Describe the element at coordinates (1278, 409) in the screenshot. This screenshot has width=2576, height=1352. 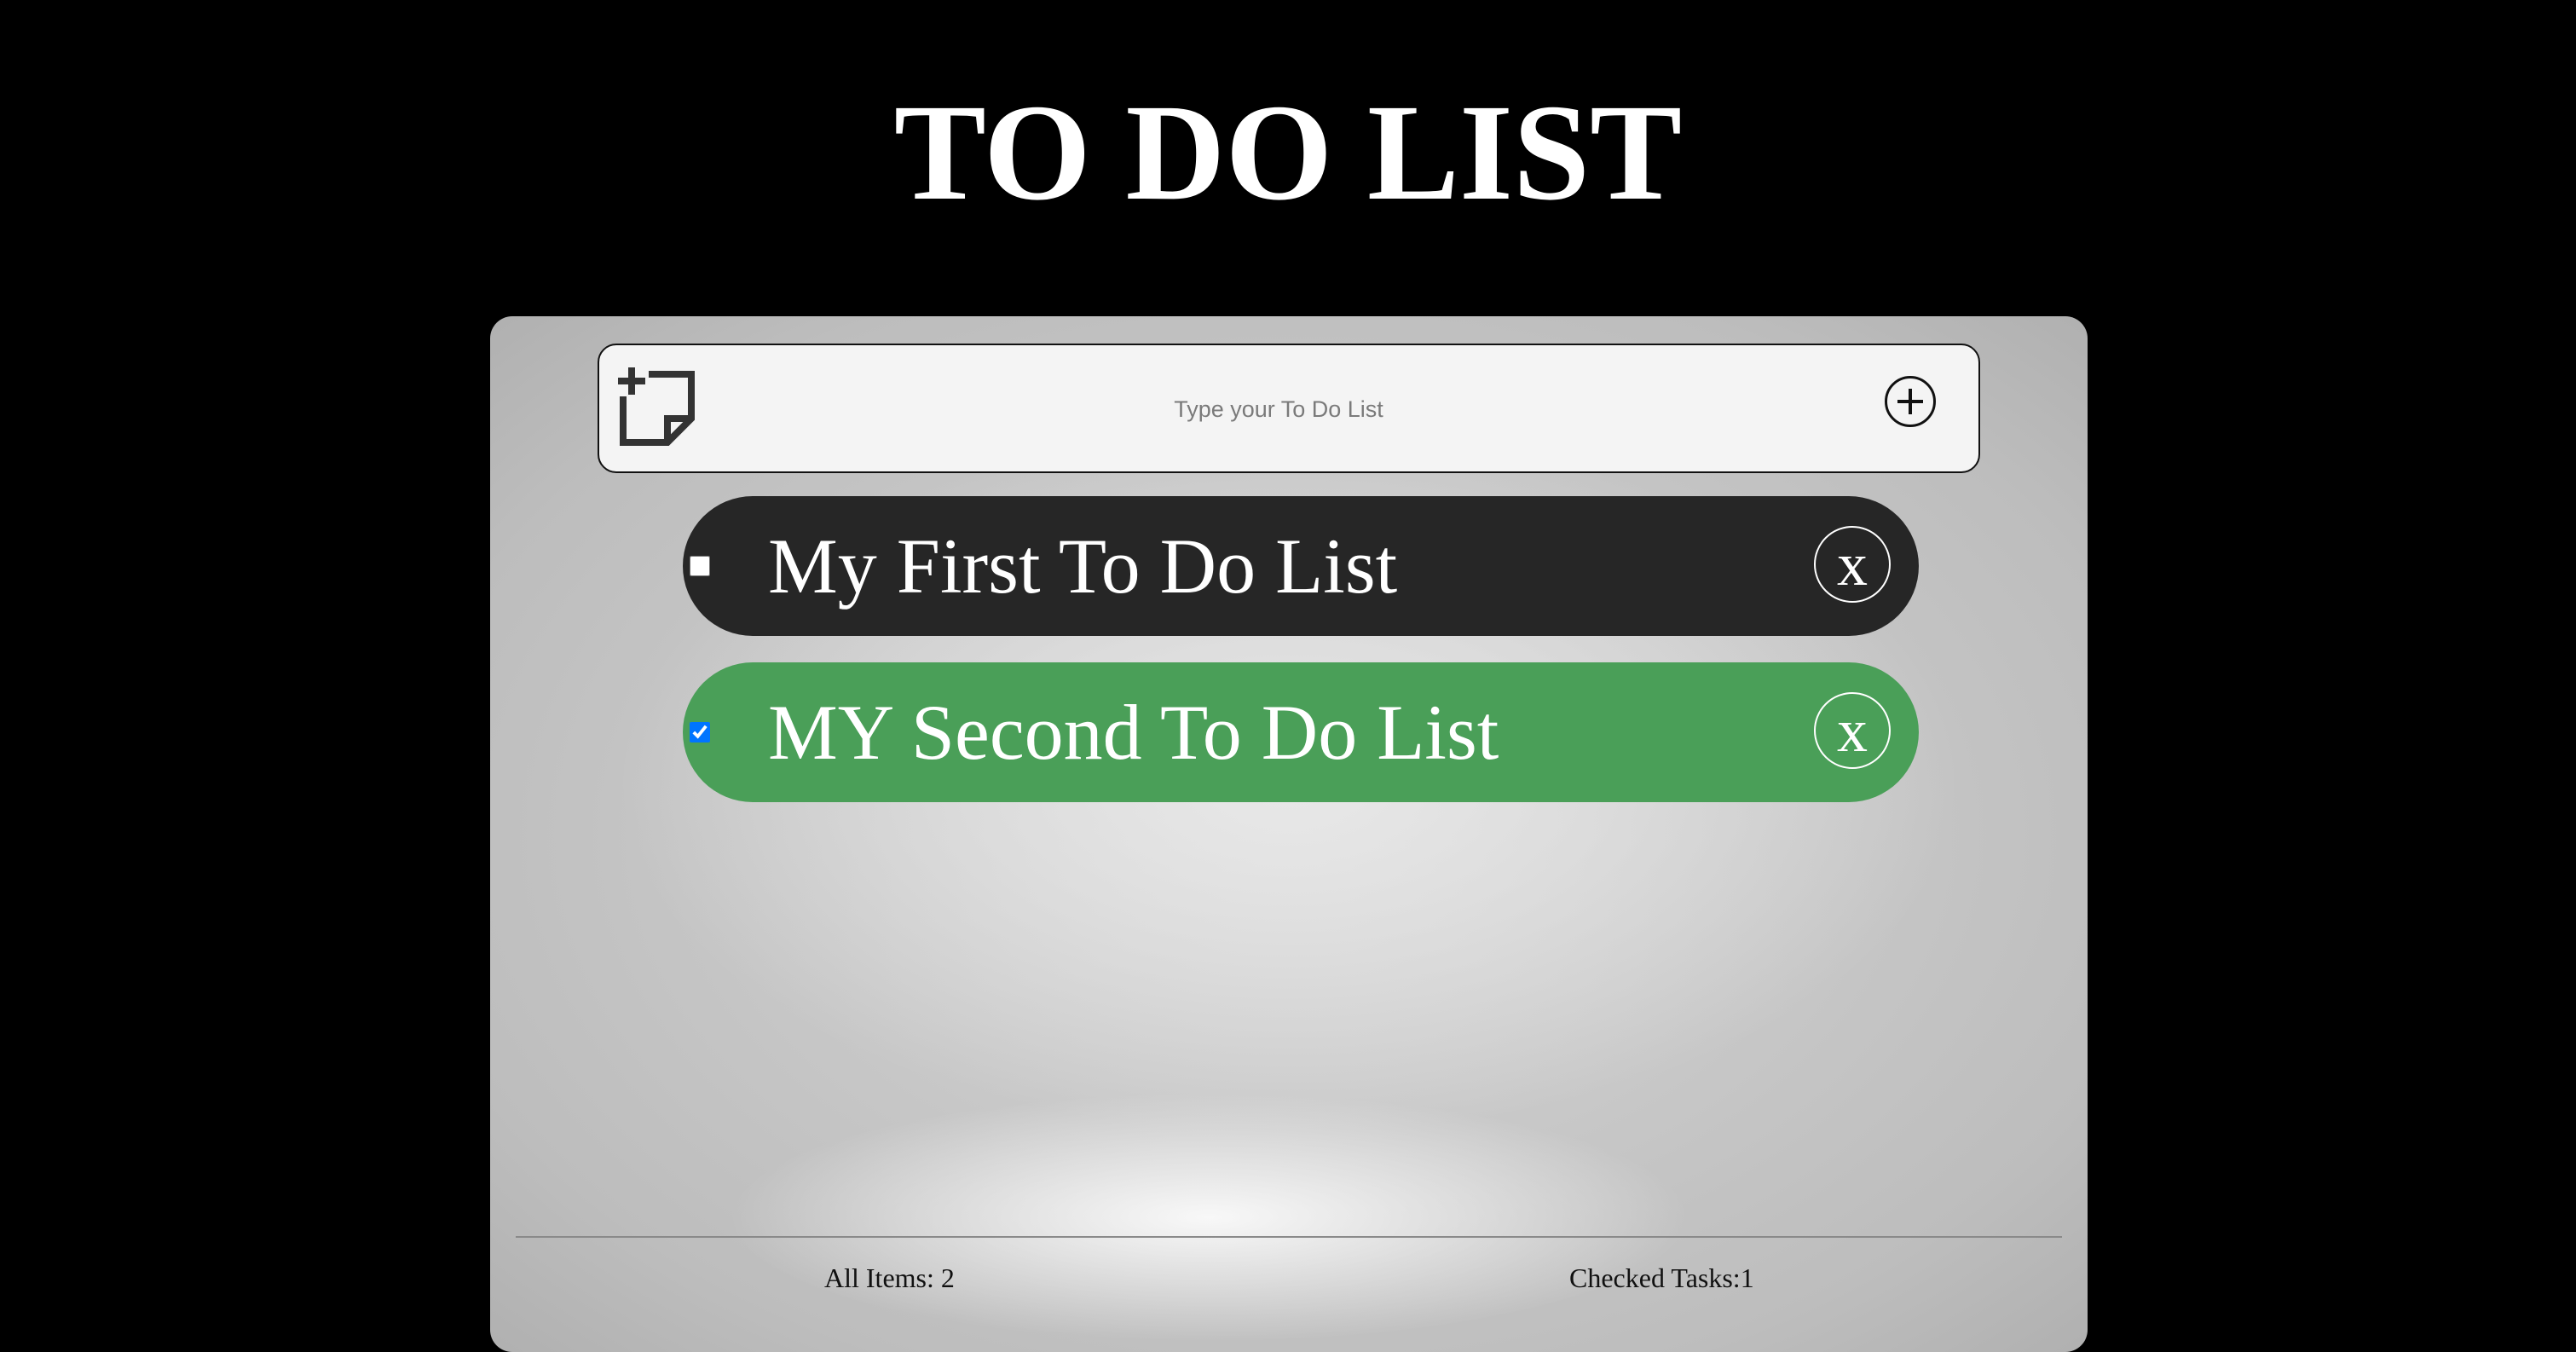
I see `task-input` at that location.